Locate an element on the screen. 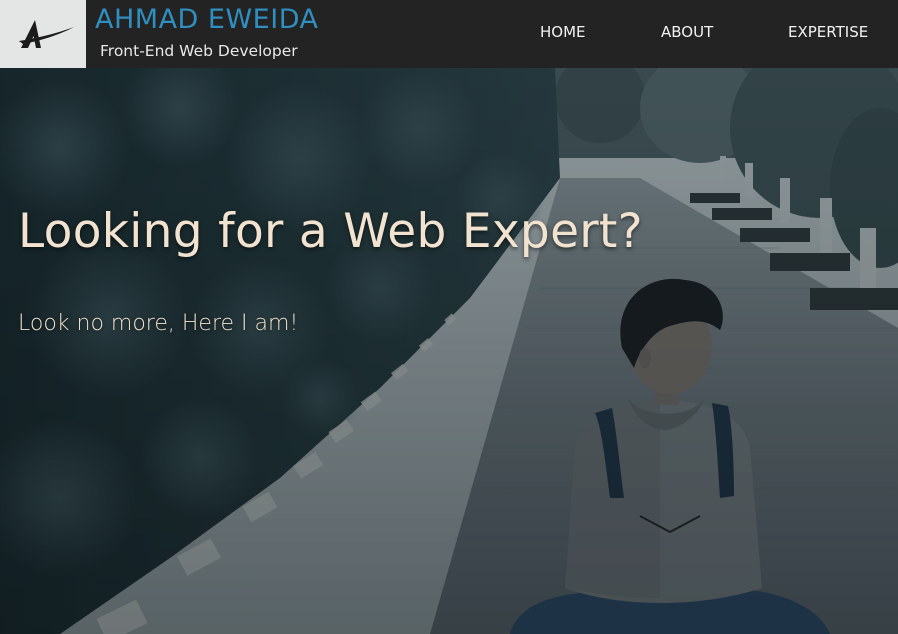 The height and width of the screenshot is (634, 898). nav-item-expertise: EXPERTISE is located at coordinates (828, 32).